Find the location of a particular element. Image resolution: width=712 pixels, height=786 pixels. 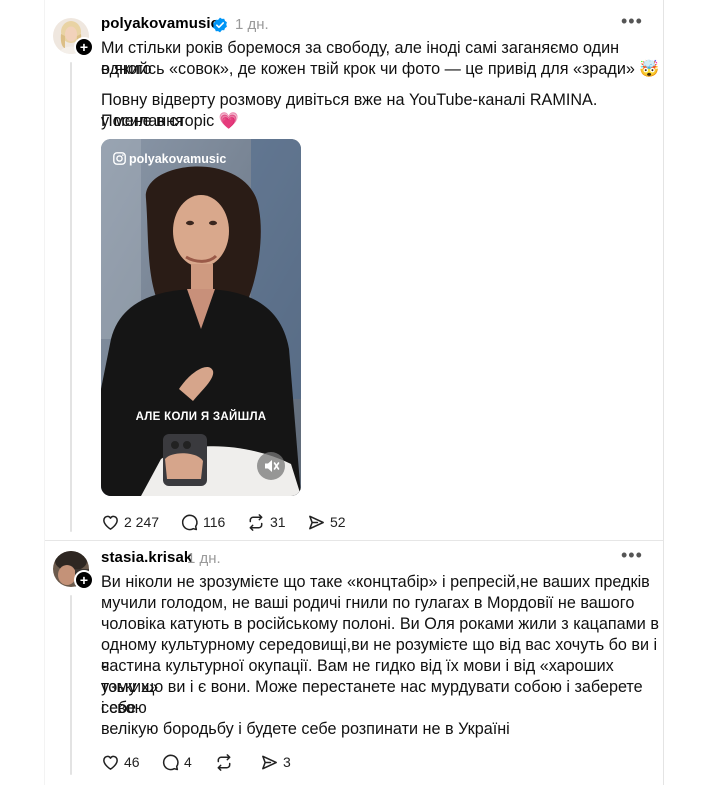

share-button: 3 is located at coordinates (275, 762).